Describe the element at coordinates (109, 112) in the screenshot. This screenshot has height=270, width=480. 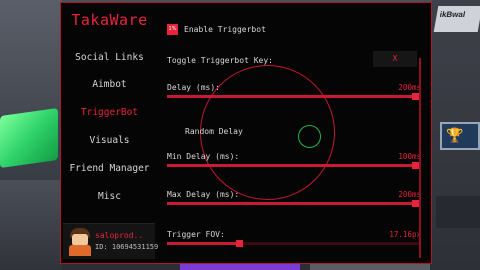
I see `sidebar-item-triggerbot: TriggerBot` at that location.